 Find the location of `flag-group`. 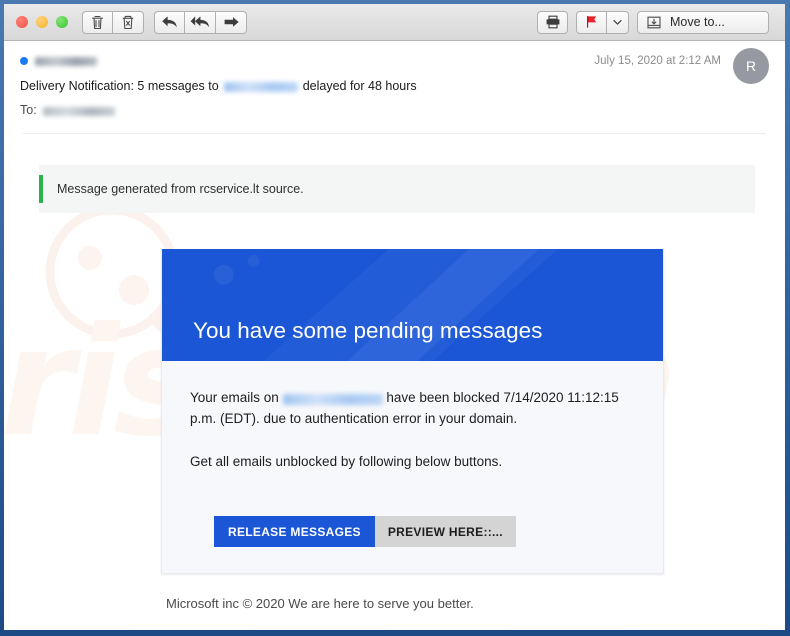

flag-group is located at coordinates (602, 22).